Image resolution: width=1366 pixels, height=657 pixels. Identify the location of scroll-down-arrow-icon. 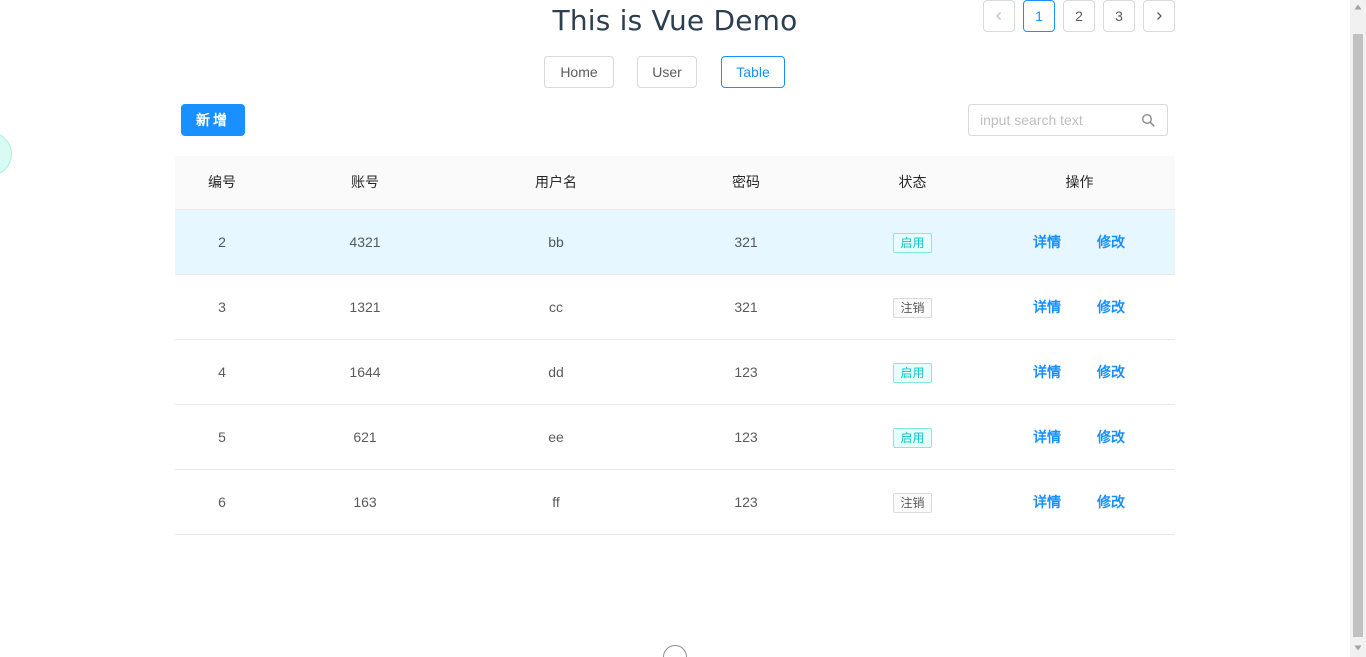
(1358, 648).